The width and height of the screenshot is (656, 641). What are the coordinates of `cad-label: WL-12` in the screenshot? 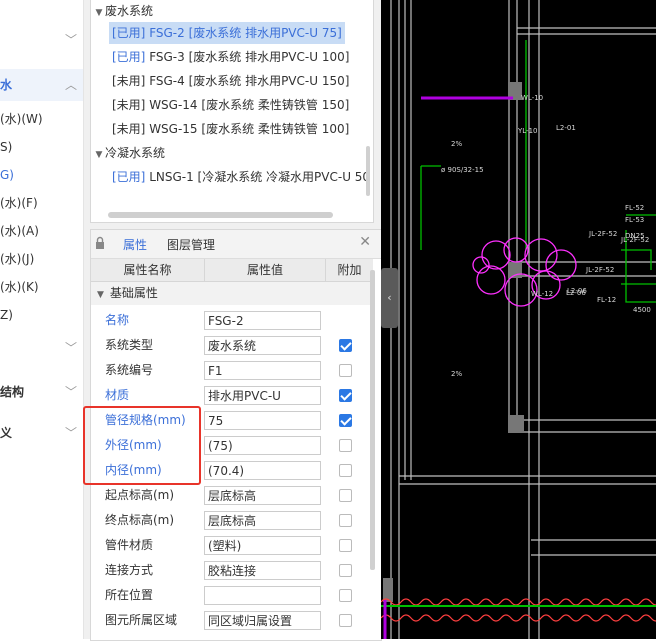 It's located at (542, 294).